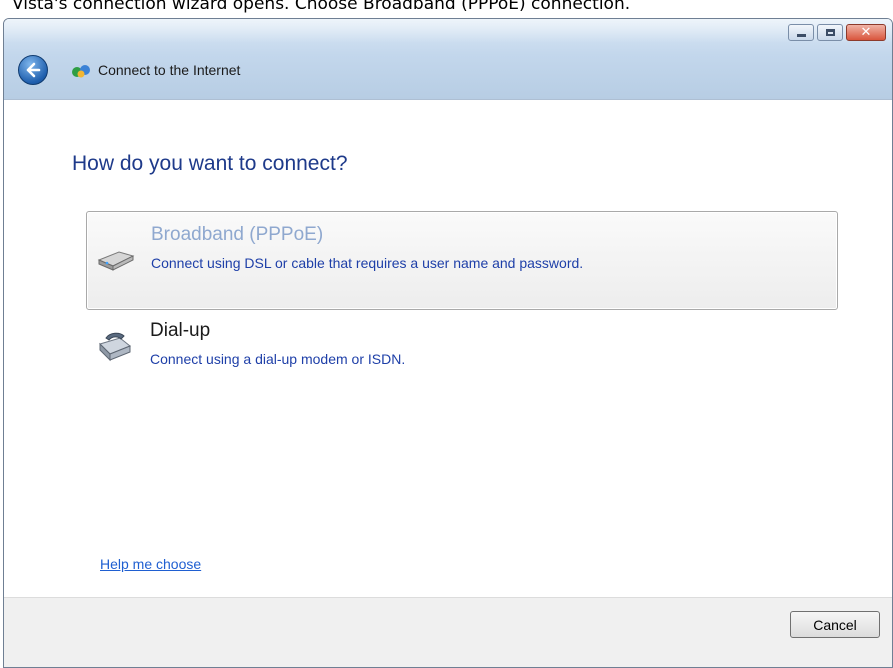 This screenshot has height=668, width=893. I want to click on close-button: ✕, so click(866, 32).